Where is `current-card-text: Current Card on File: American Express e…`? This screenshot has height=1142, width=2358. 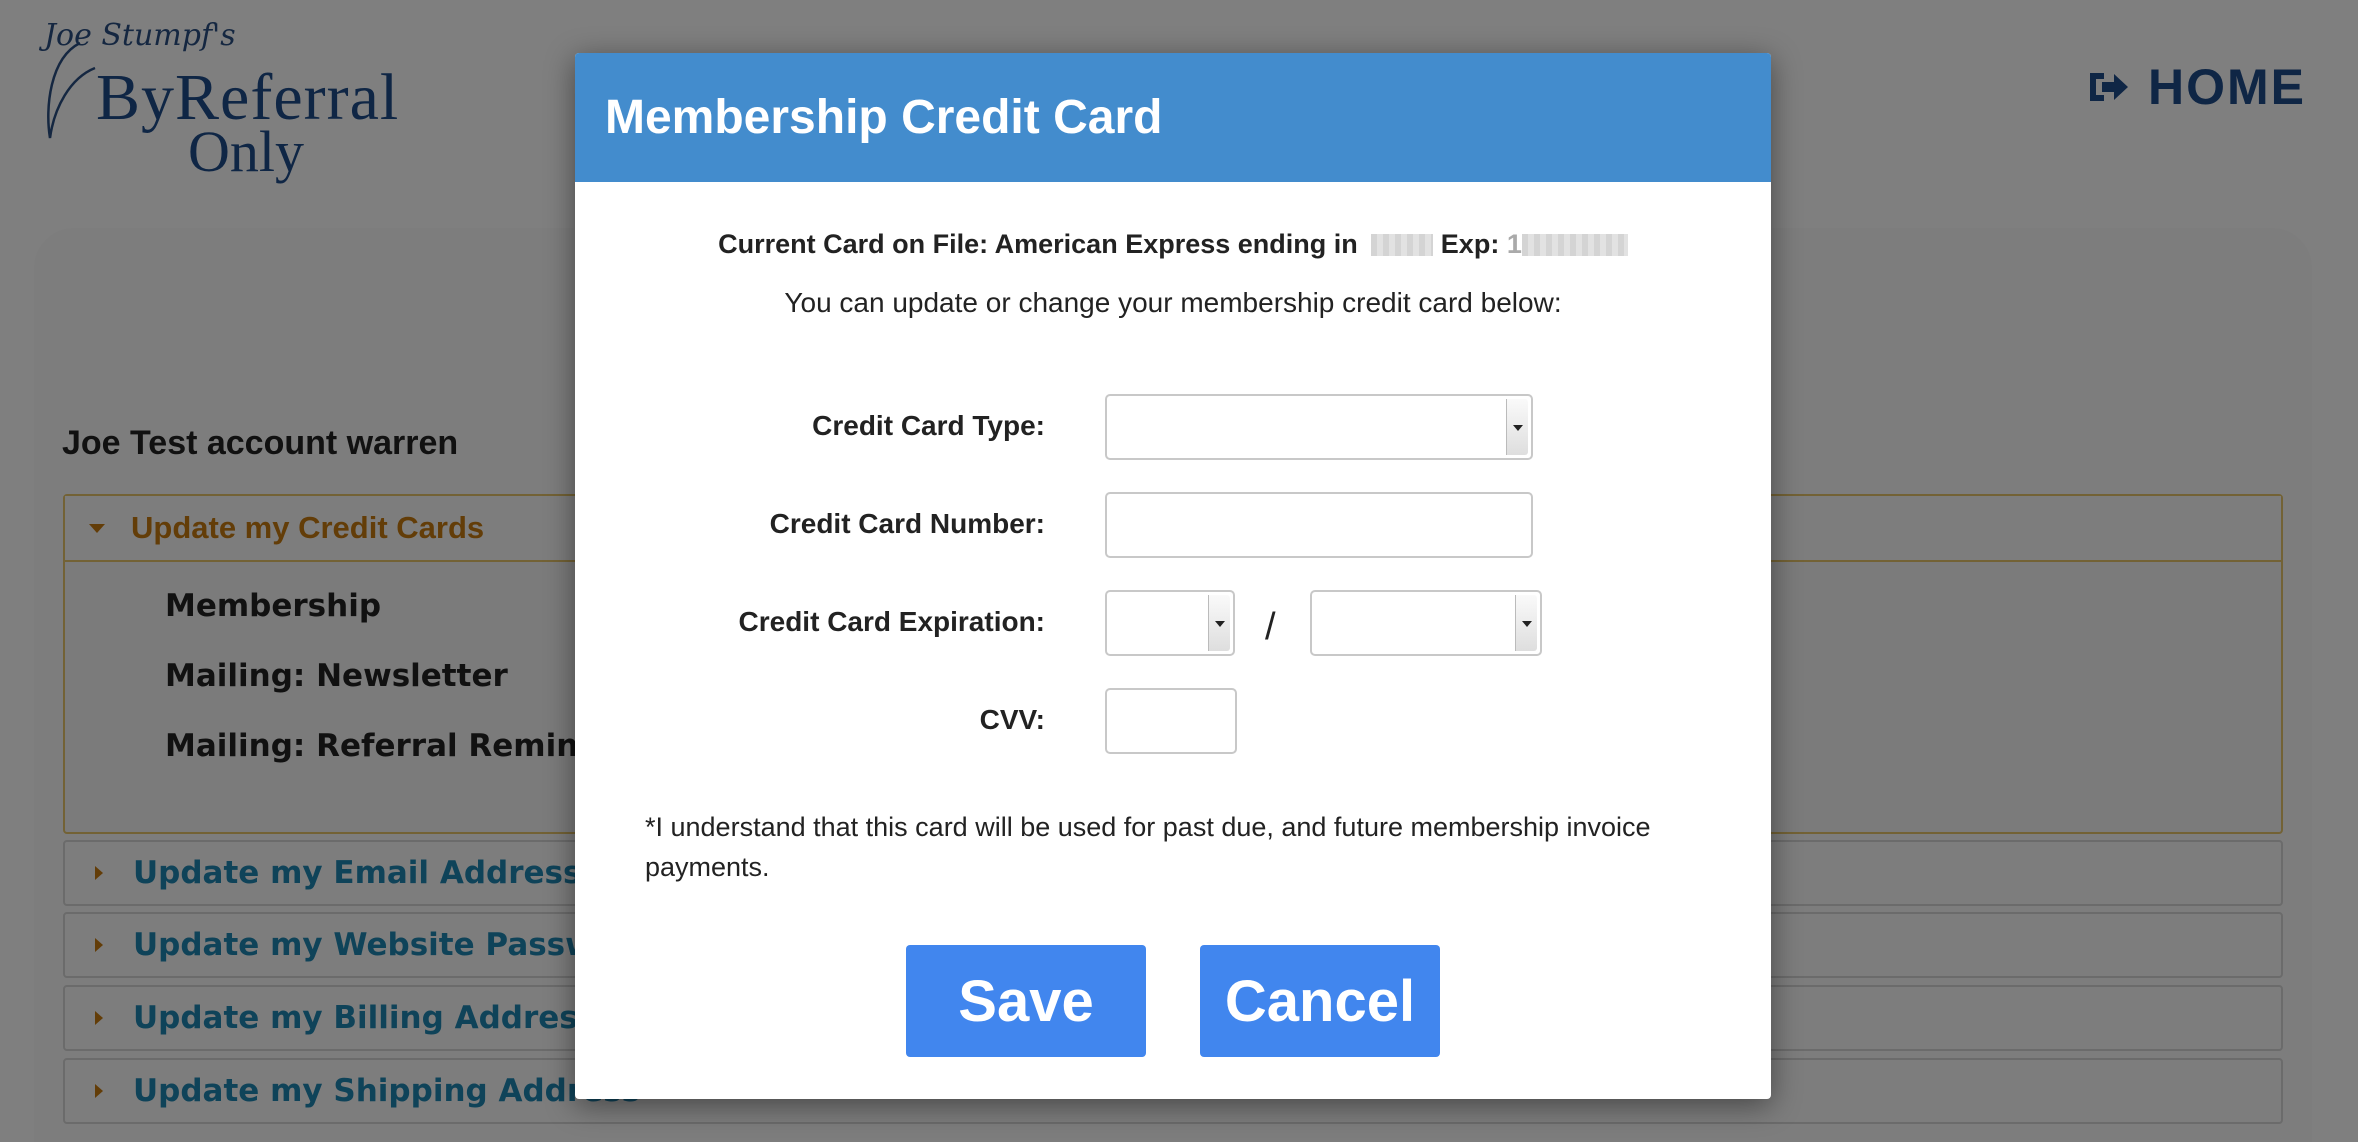 current-card-text: Current Card on File: American Express e… is located at coordinates (1038, 244).